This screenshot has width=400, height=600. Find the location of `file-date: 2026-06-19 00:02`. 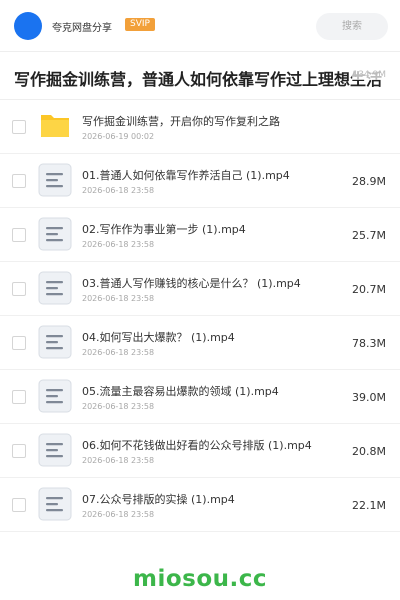

file-date: 2026-06-19 00:02 is located at coordinates (118, 136).